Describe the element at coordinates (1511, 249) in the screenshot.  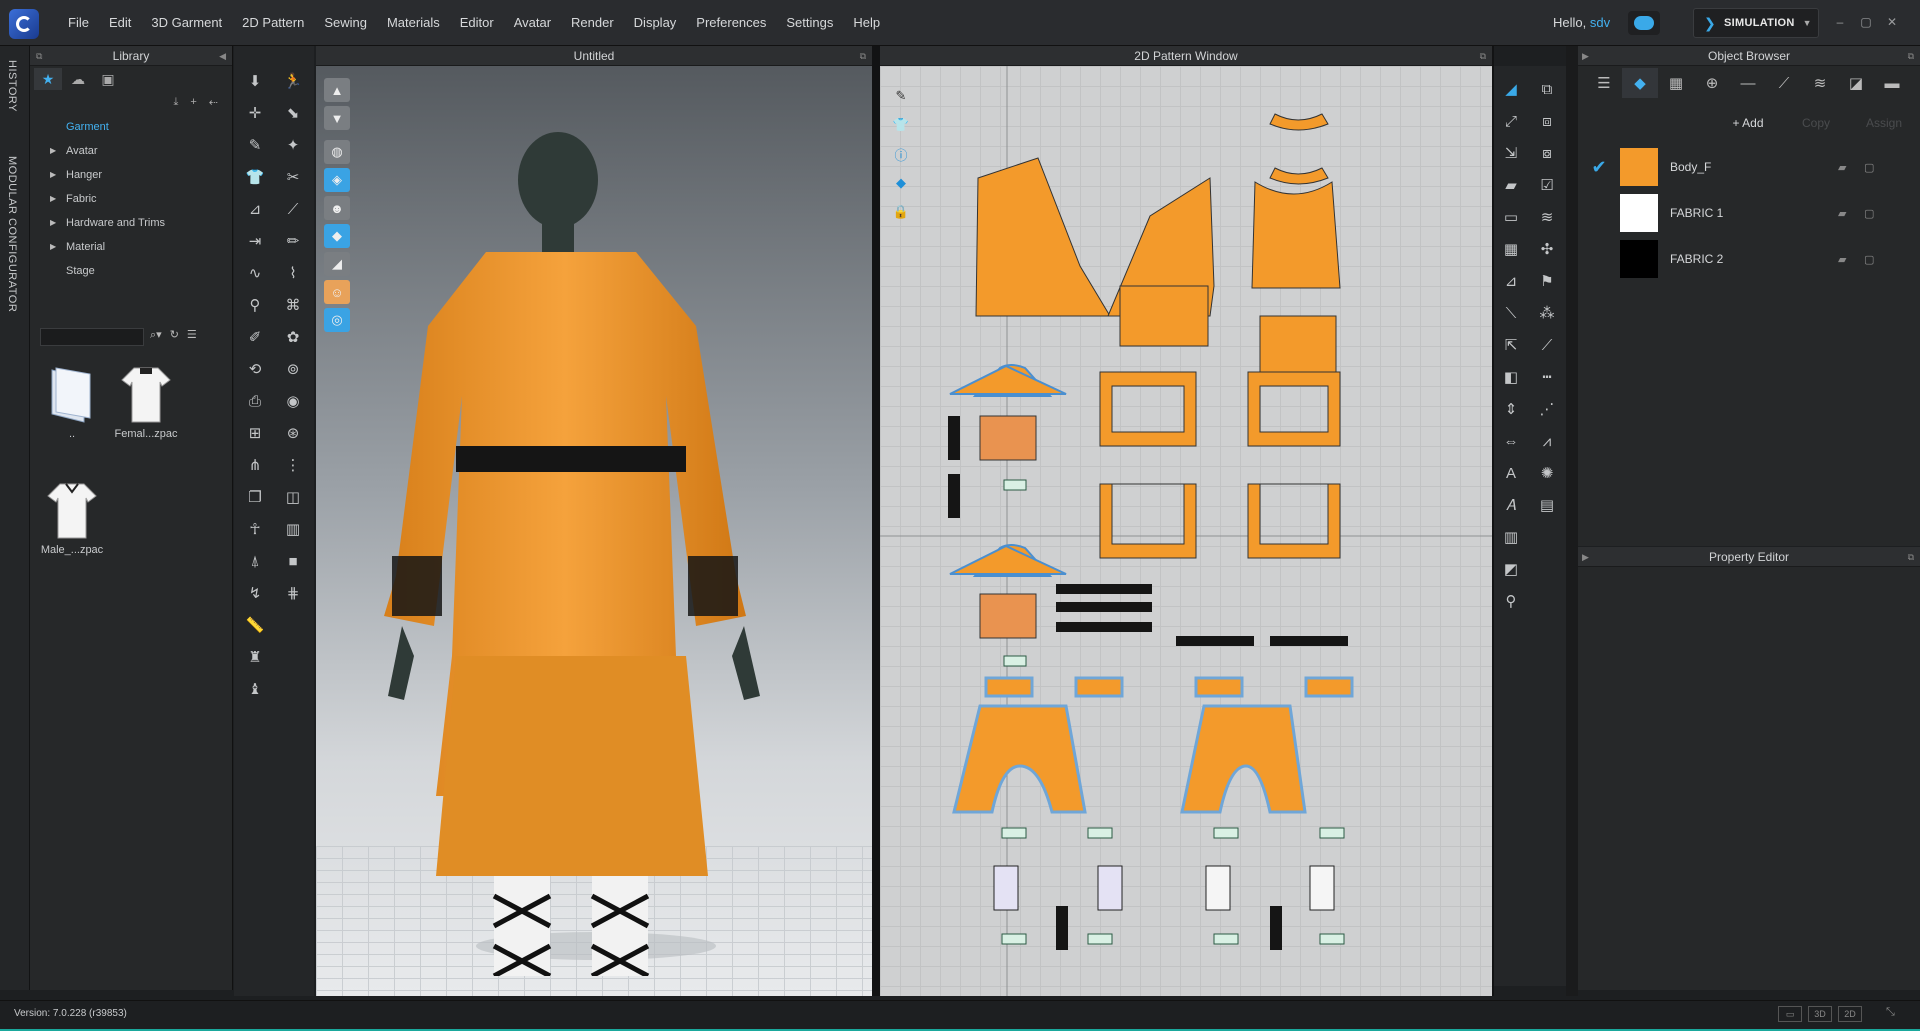
I see `grading-icon: ▦` at that location.